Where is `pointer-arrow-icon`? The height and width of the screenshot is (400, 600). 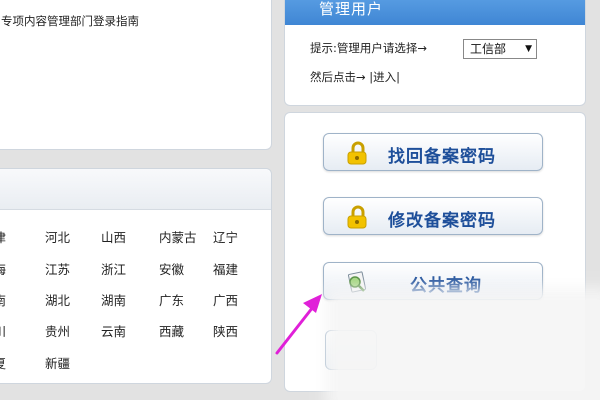
pointer-arrow-icon is located at coordinates (298, 324).